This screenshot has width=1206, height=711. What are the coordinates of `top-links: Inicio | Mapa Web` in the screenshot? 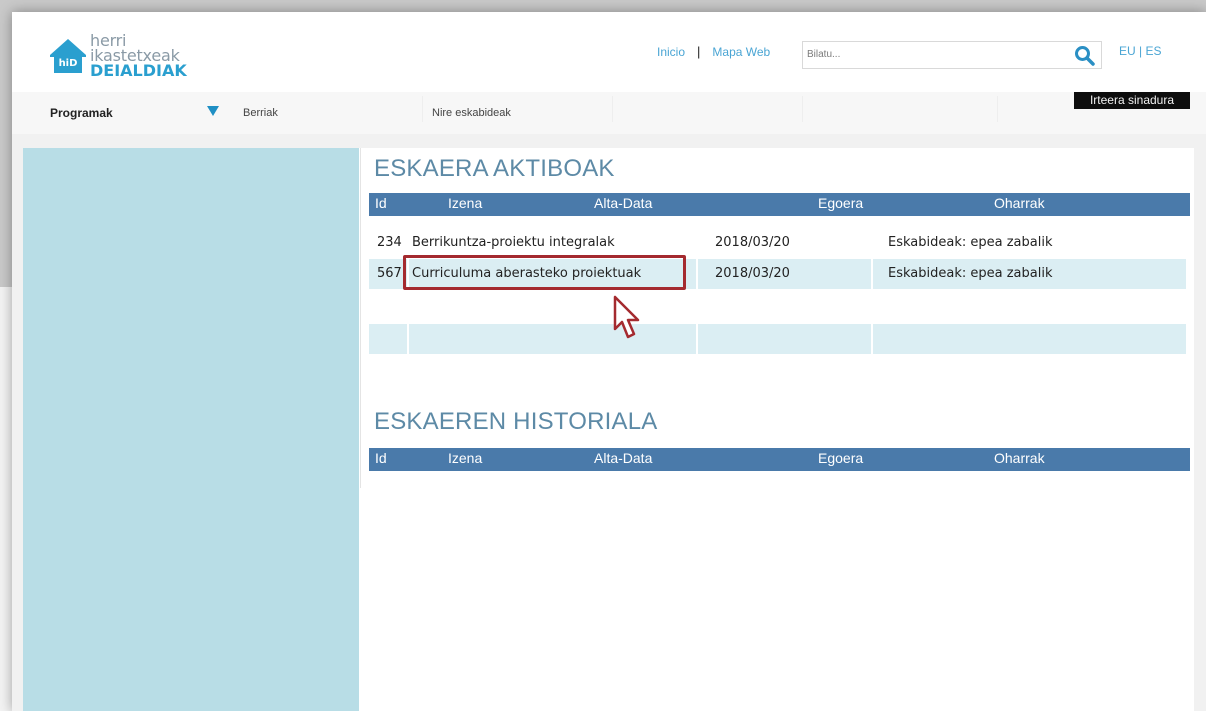 It's located at (713, 51).